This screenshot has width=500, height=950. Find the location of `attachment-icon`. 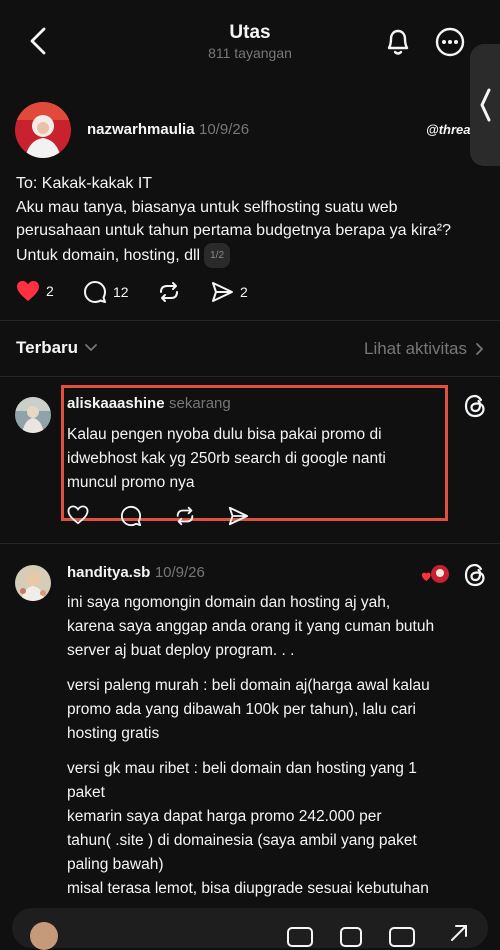

attachment-icon is located at coordinates (351, 936).